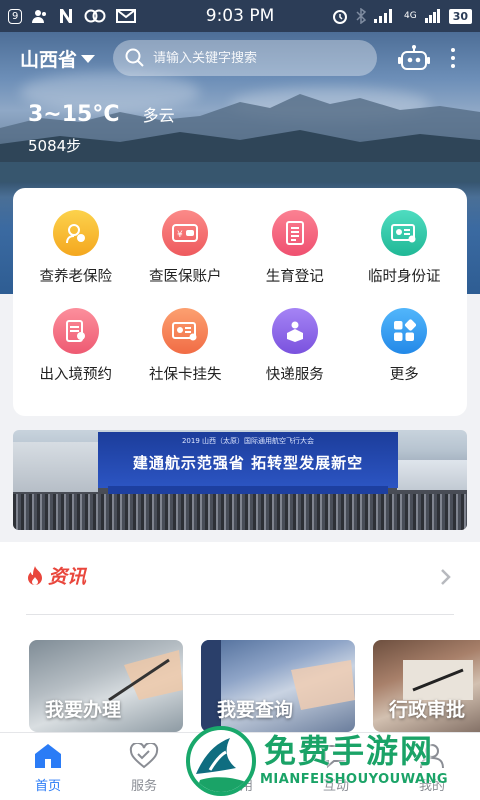  I want to click on promo-banner: 2019 山西（太原）国际通用航空飞行大会 建通航示范强省 拓转型发展新空, so click(240, 480).